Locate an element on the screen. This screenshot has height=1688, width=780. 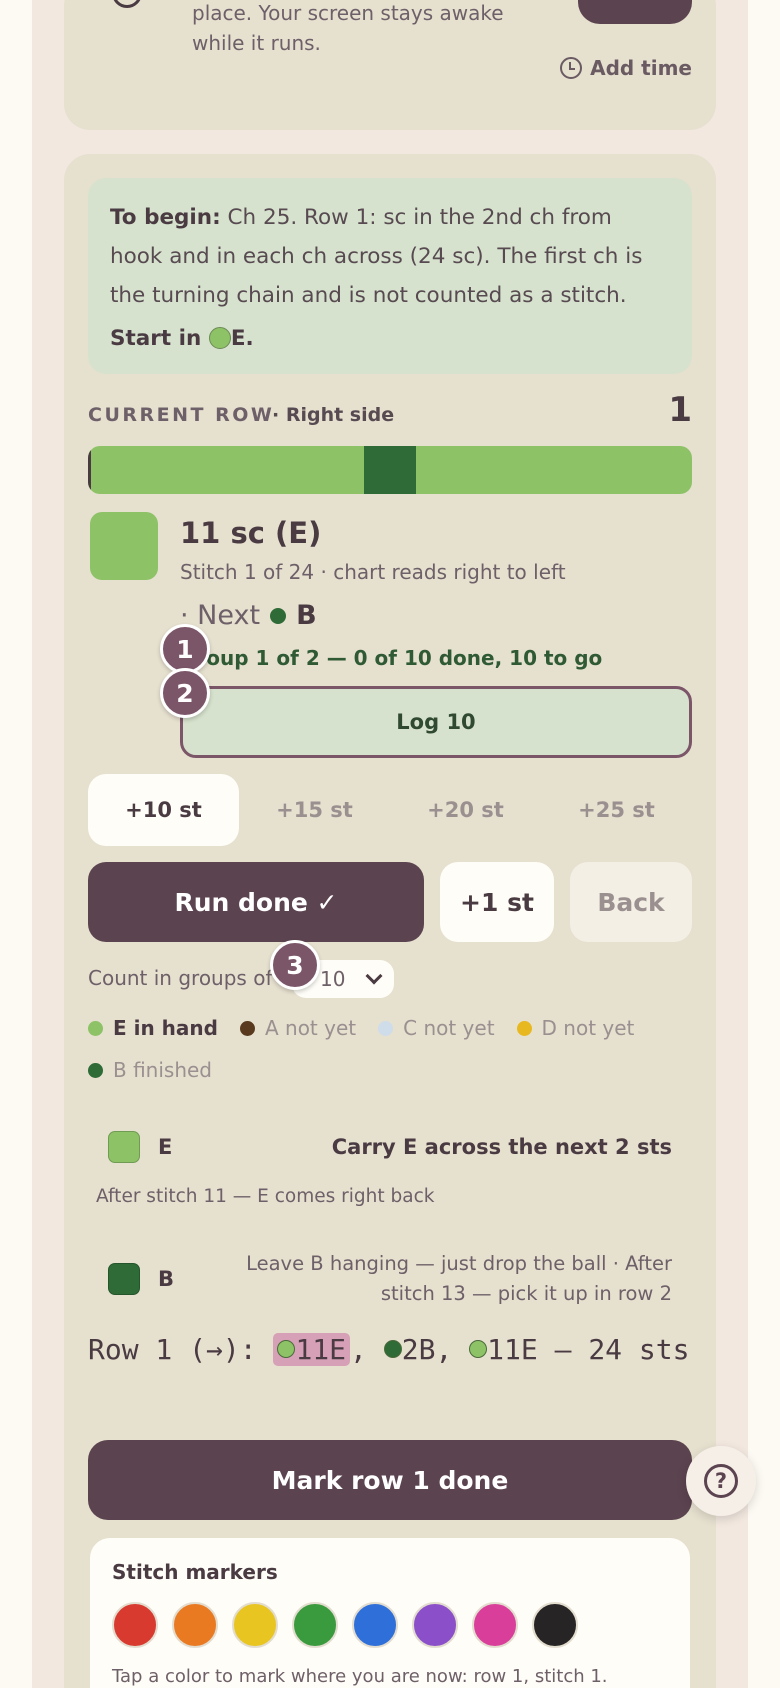
start-color-line: Start in E. is located at coordinates (390, 338).